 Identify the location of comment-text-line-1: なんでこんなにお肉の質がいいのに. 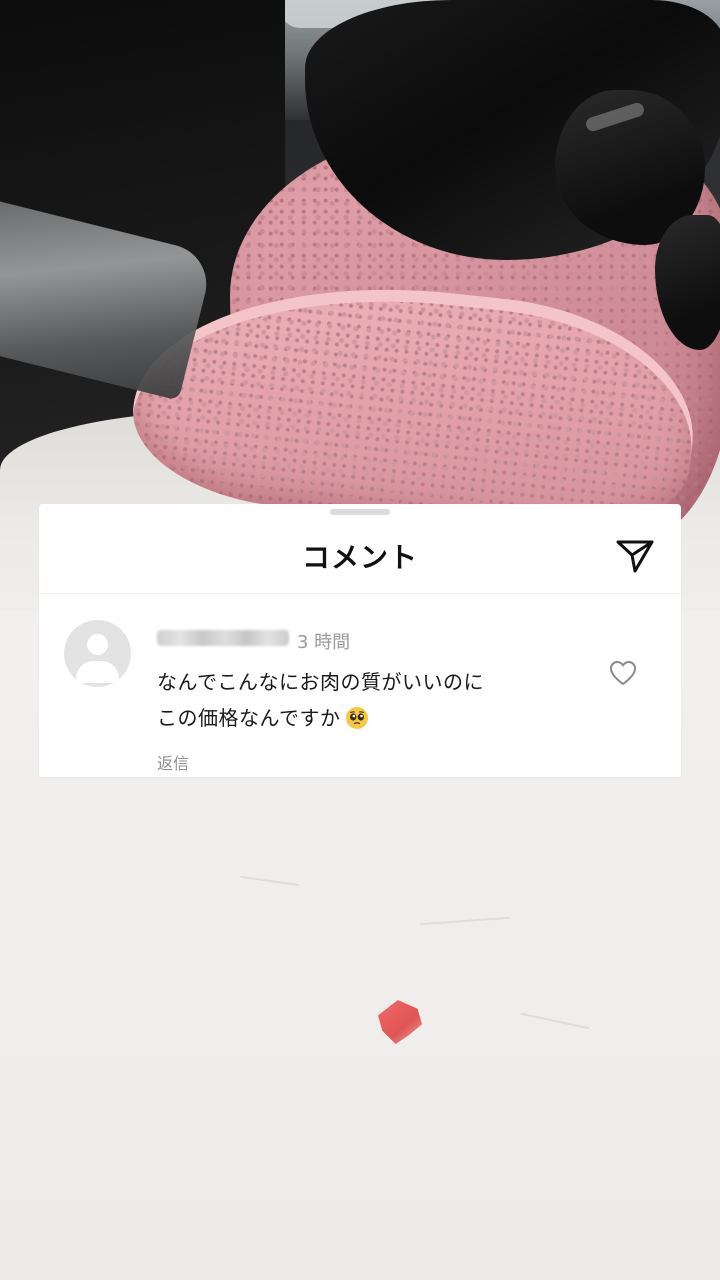
(320, 682).